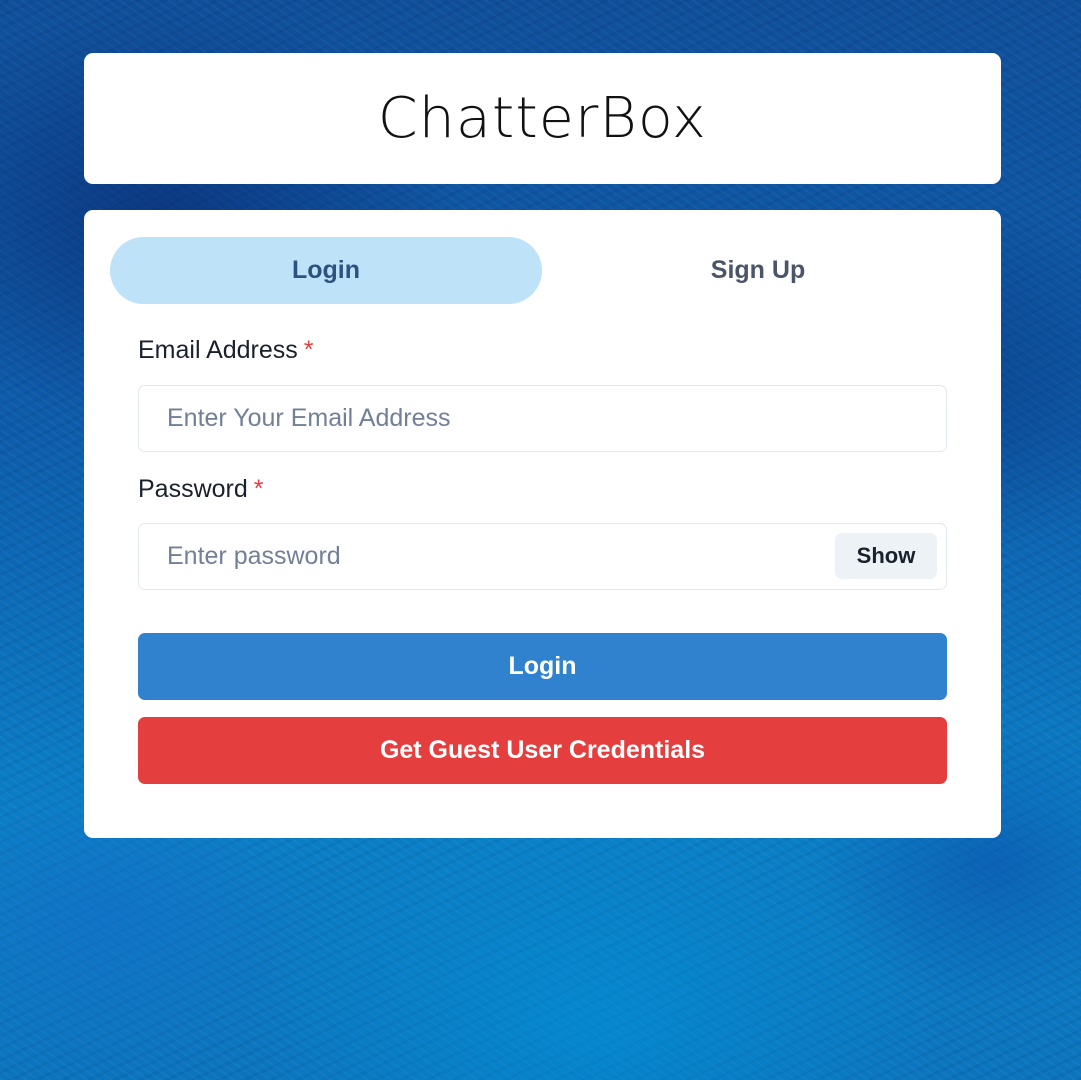  I want to click on password-label: Password *, so click(201, 489).